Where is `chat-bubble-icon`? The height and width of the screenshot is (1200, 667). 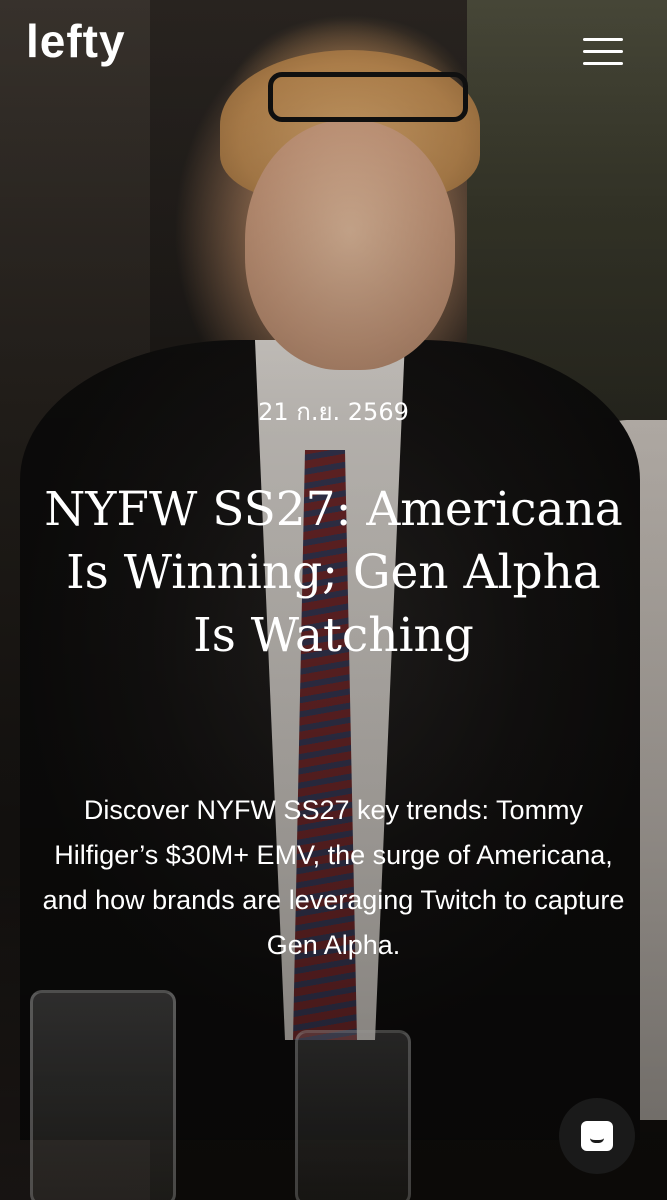
chat-bubble-icon is located at coordinates (597, 1136).